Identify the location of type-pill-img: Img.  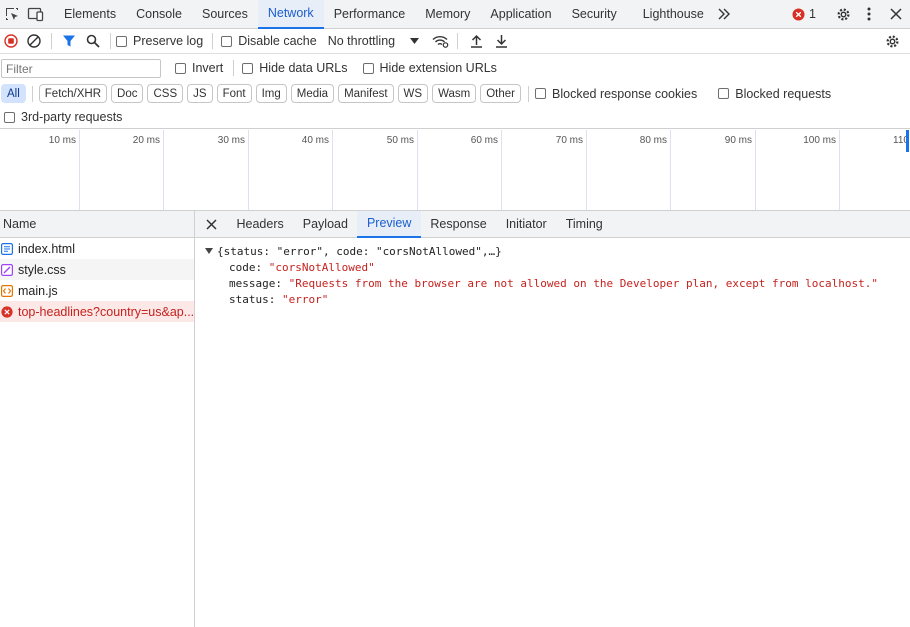
(271, 93).